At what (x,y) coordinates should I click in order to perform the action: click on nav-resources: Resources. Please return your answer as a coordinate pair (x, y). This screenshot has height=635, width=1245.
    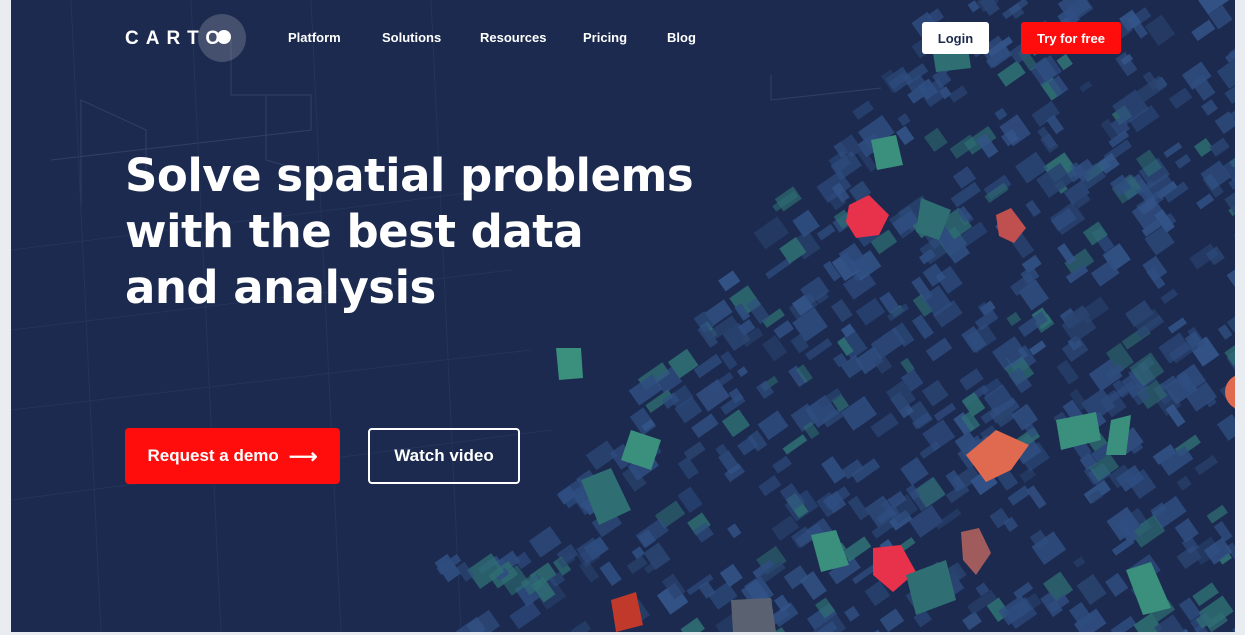
    Looking at the image, I should click on (513, 37).